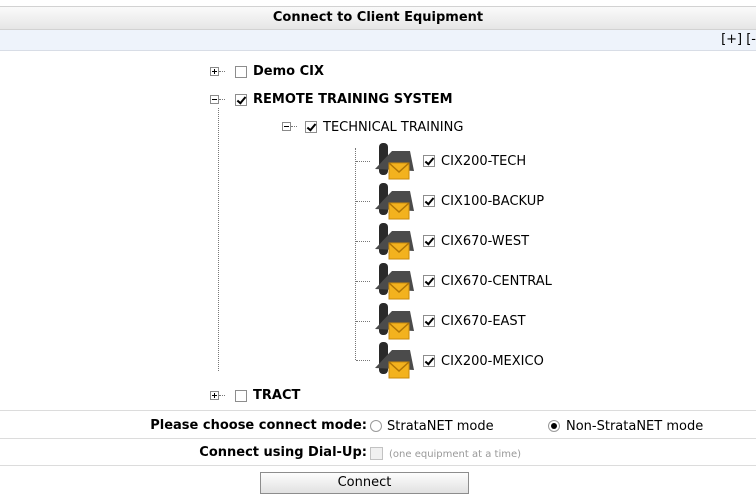 This screenshot has width=756, height=503. What do you see at coordinates (311, 127) in the screenshot?
I see `technical-training-checkbox` at bounding box center [311, 127].